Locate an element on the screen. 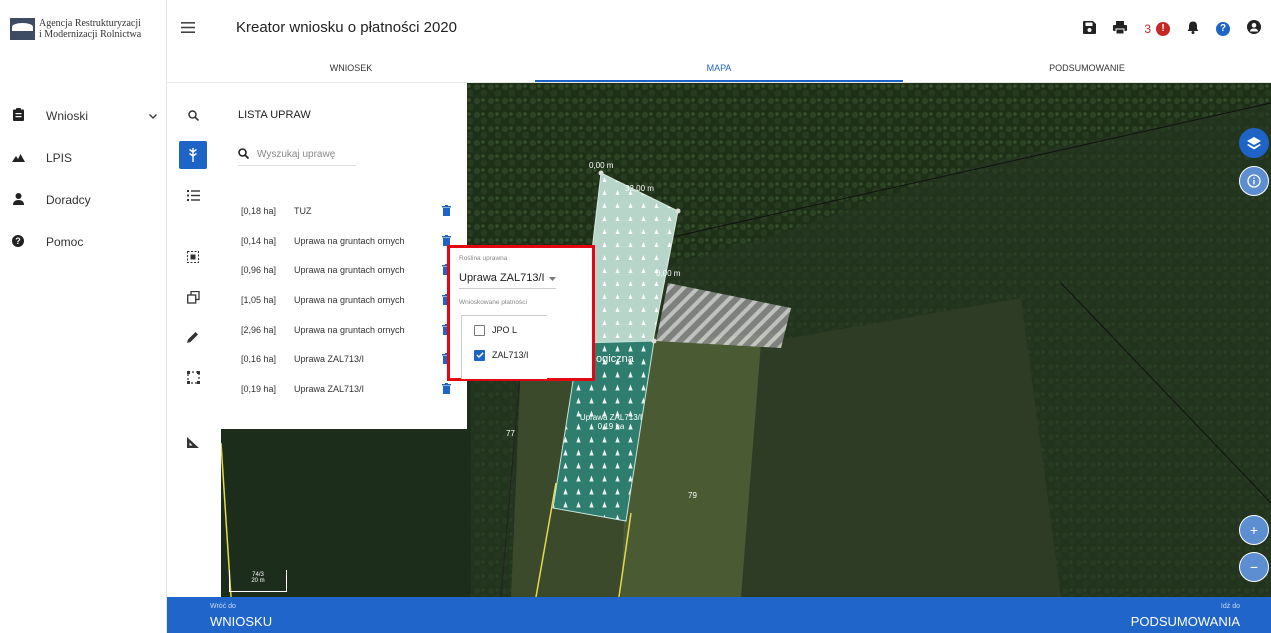 The width and height of the screenshot is (1271, 633). measure-label-1: 0,00 m is located at coordinates (601, 165).